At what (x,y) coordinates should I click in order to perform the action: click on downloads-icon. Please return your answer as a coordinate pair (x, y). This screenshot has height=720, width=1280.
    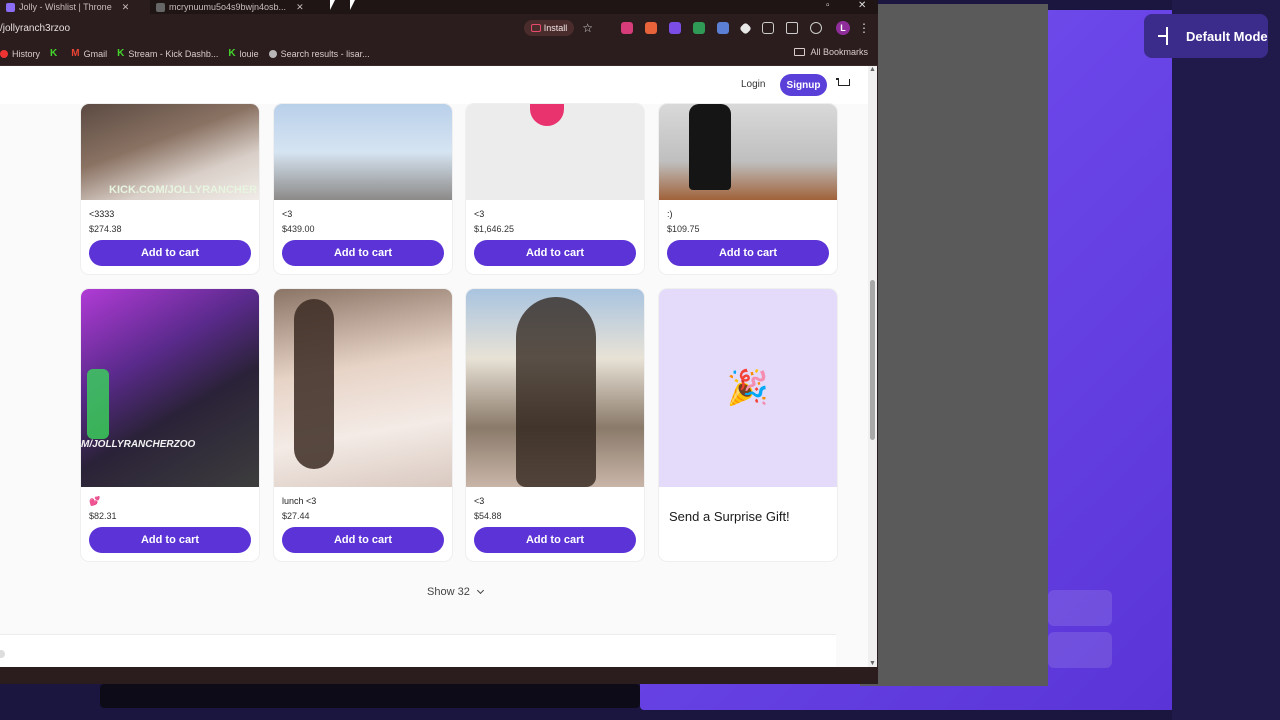
    Looking at the image, I should click on (816, 28).